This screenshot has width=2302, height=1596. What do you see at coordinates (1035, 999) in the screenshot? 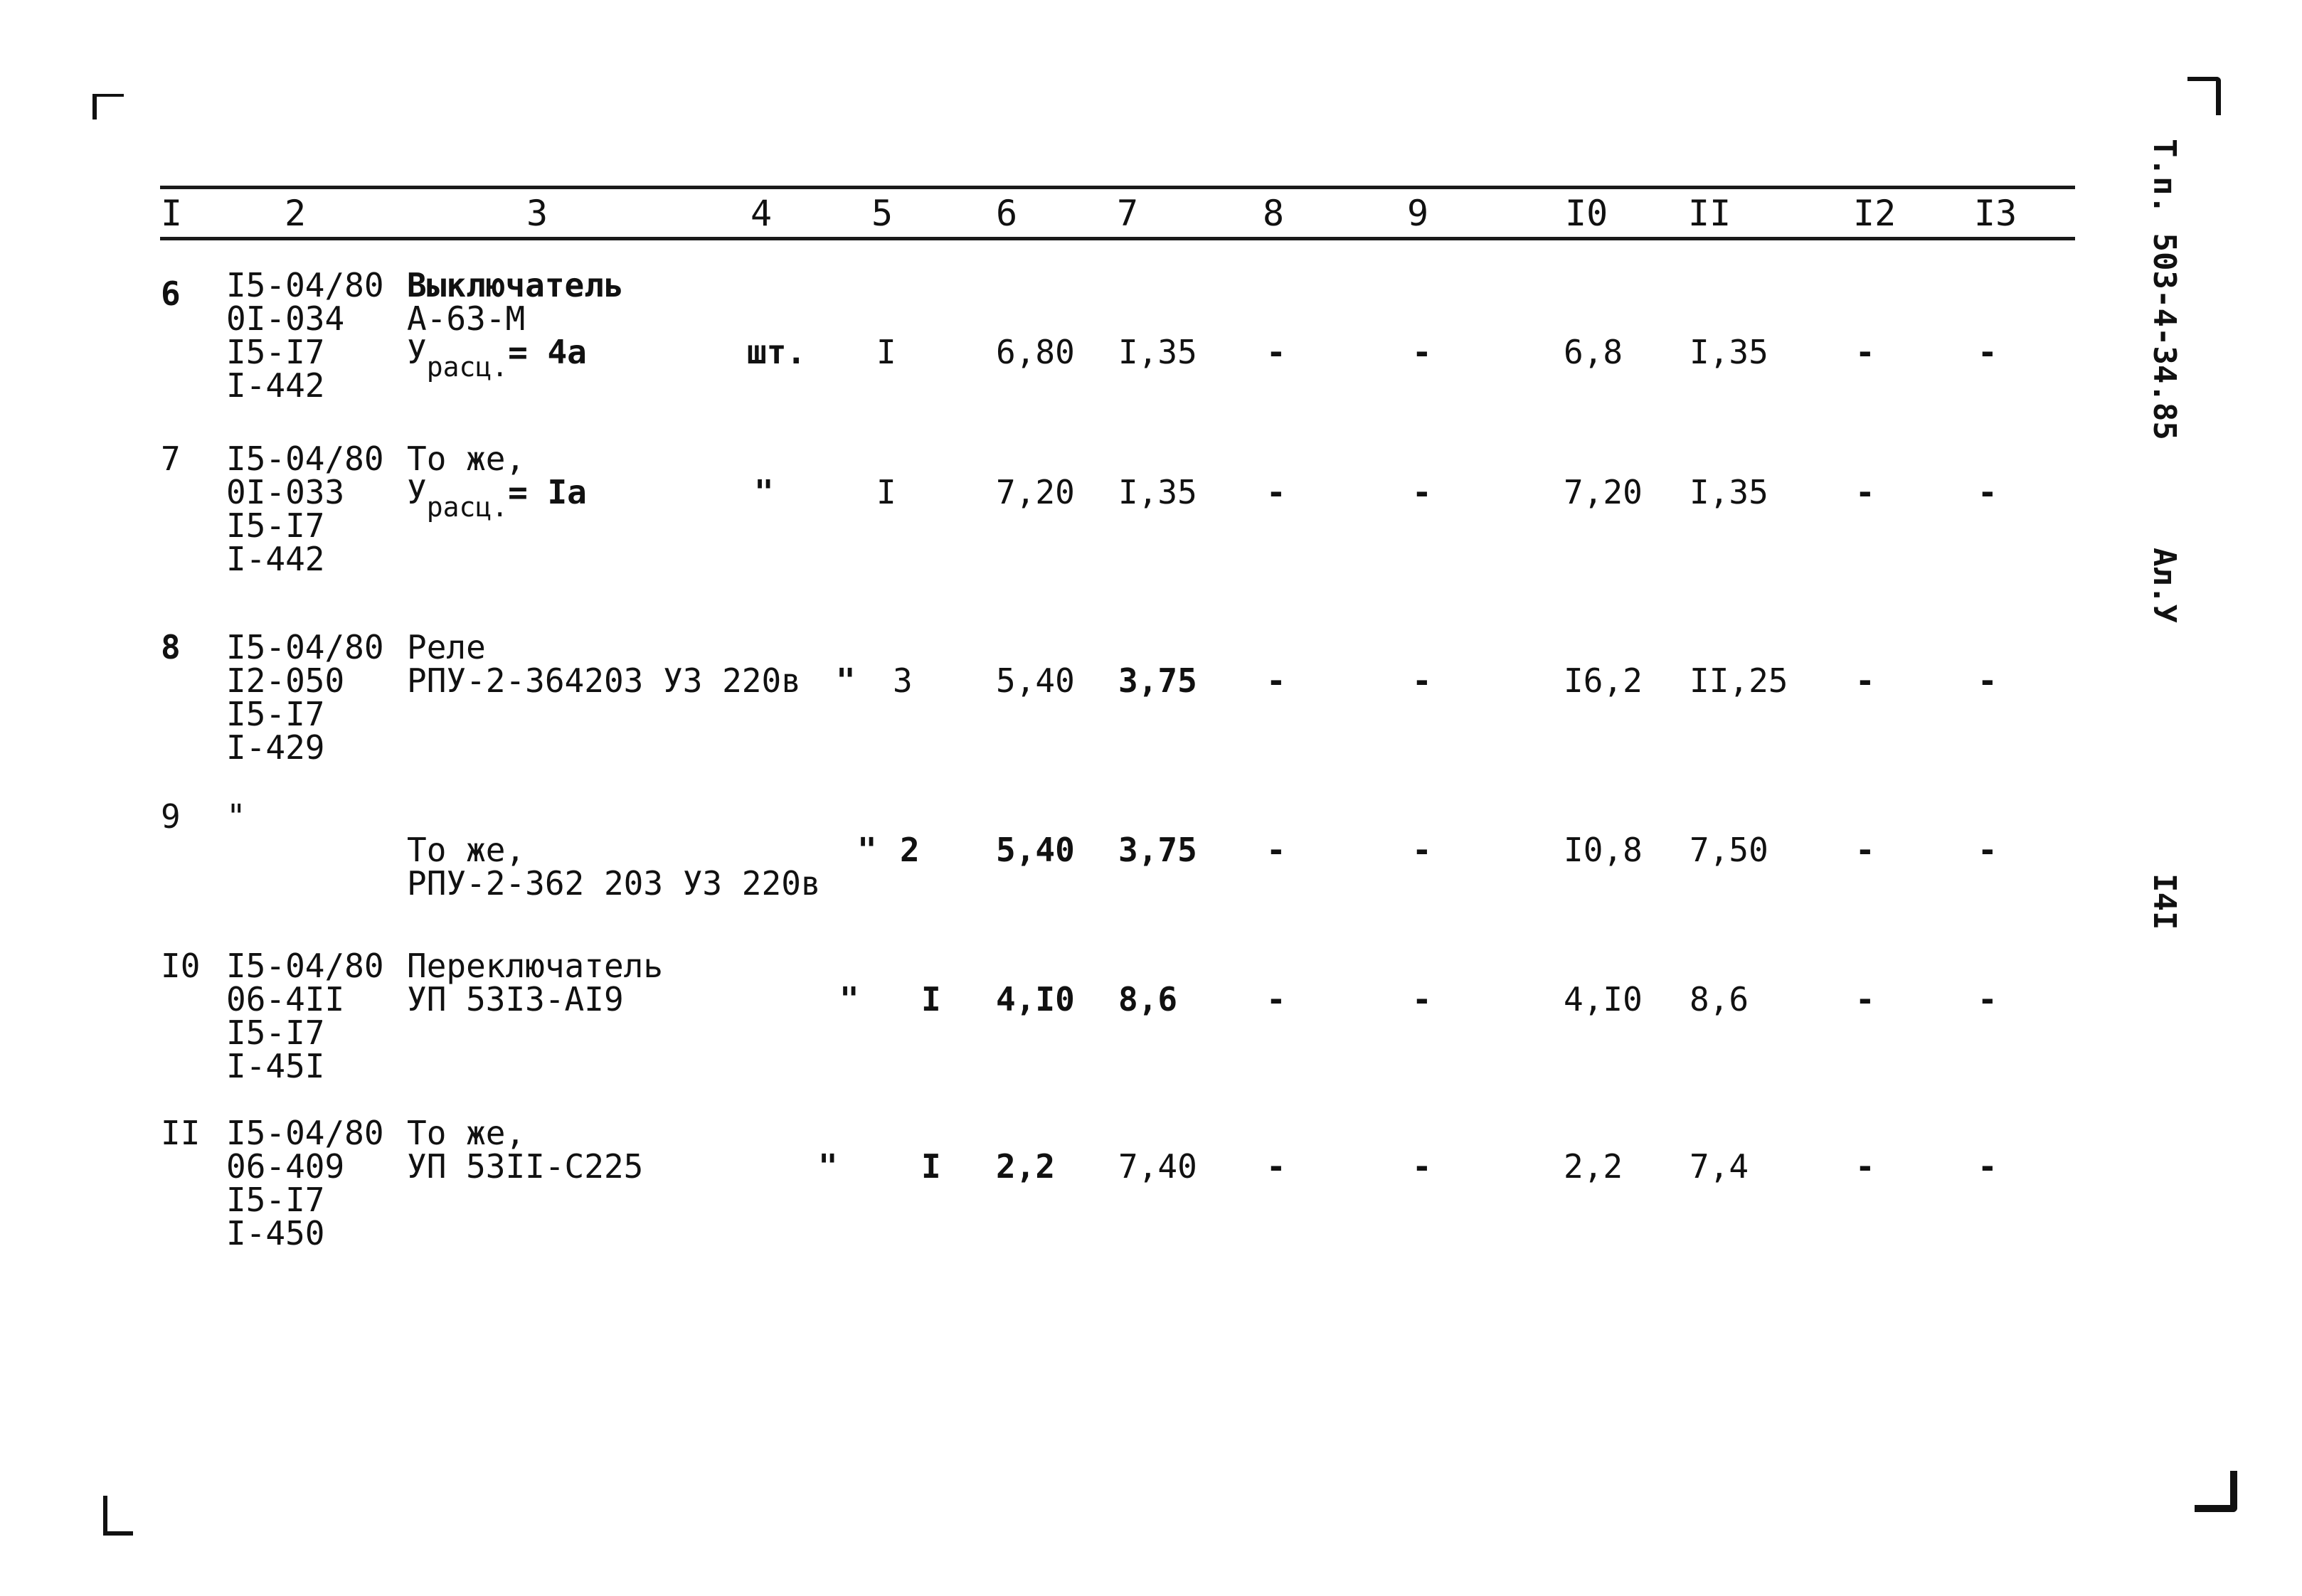
I see `value-c6: 4,I0` at bounding box center [1035, 999].